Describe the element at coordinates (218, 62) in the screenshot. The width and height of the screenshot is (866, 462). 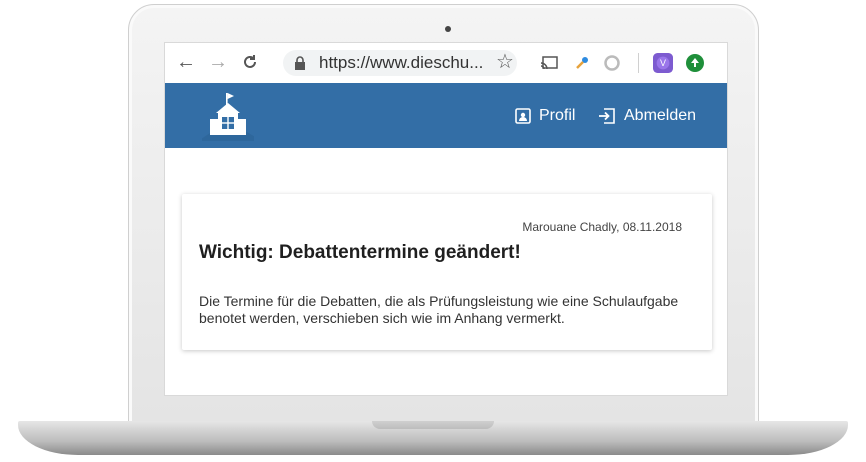
I see `forward-icon: →` at that location.